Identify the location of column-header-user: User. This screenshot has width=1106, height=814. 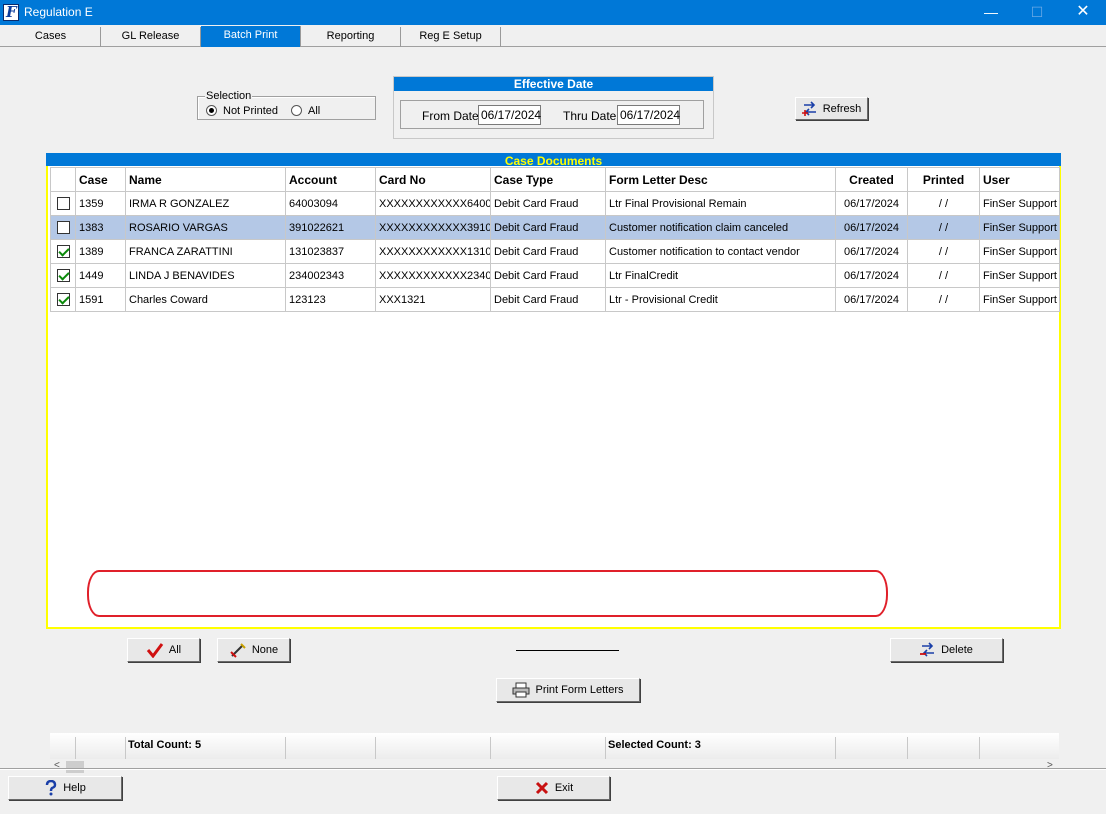
(1019, 179).